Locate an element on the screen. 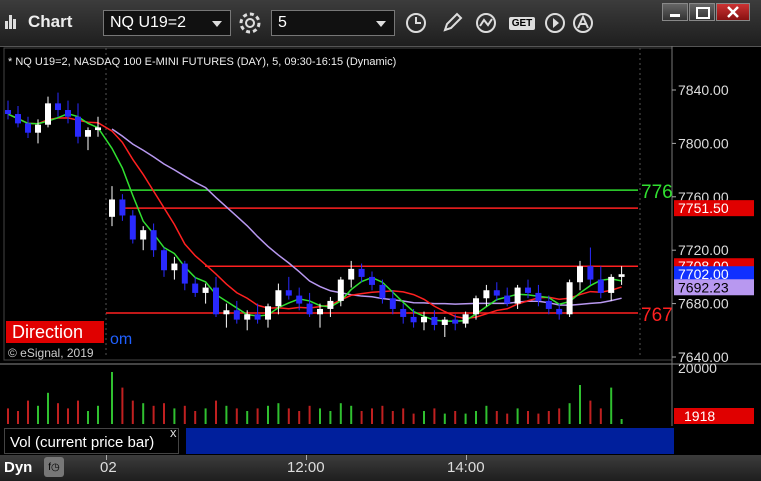 This screenshot has height=481, width=761. dynamic-label: Dyn is located at coordinates (18, 467).